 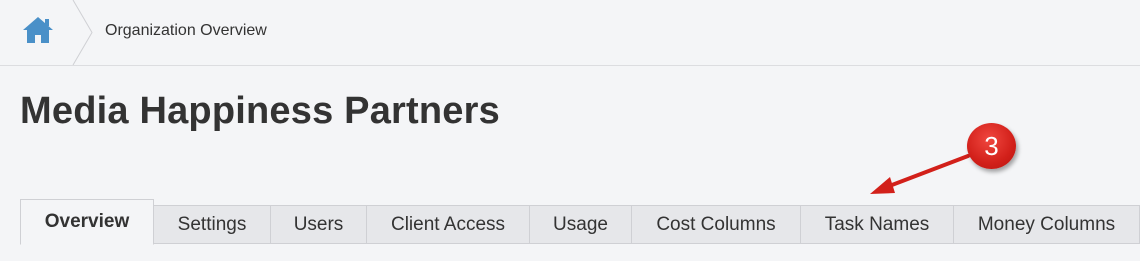 What do you see at coordinates (319, 224) in the screenshot?
I see `tab-users: Users` at bounding box center [319, 224].